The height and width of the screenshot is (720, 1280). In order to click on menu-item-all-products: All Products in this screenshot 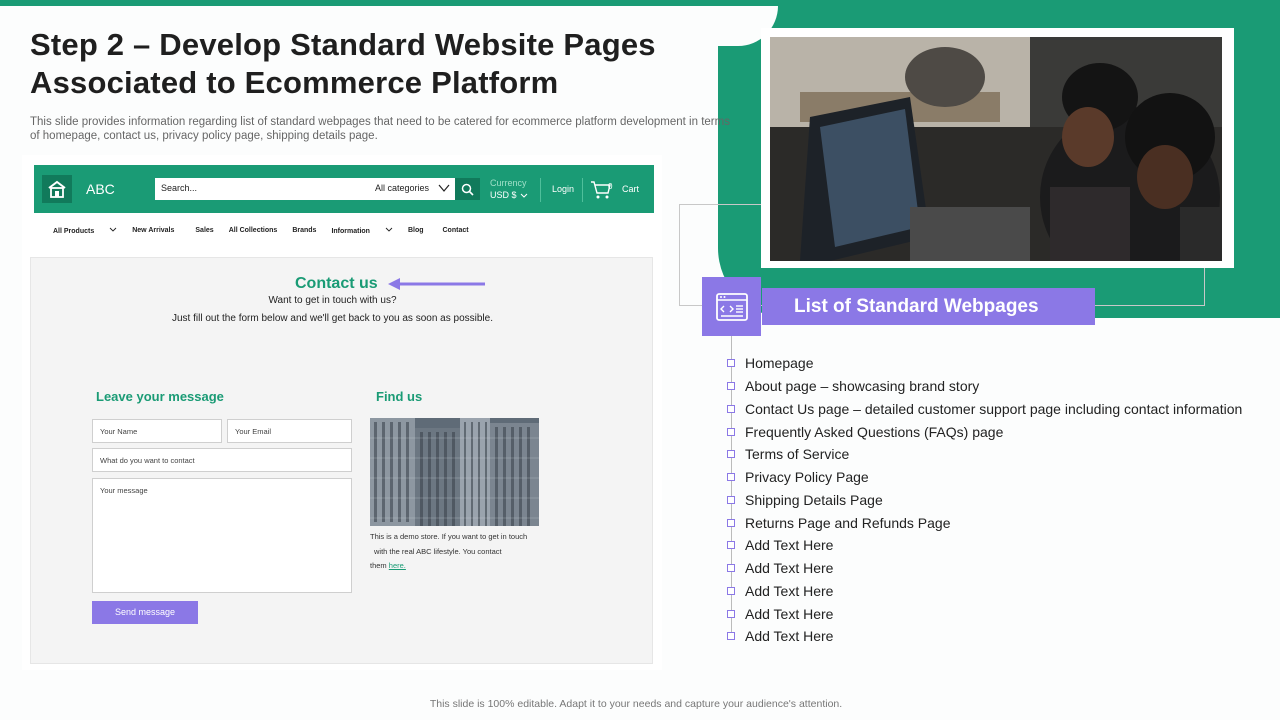, I will do `click(85, 233)`.